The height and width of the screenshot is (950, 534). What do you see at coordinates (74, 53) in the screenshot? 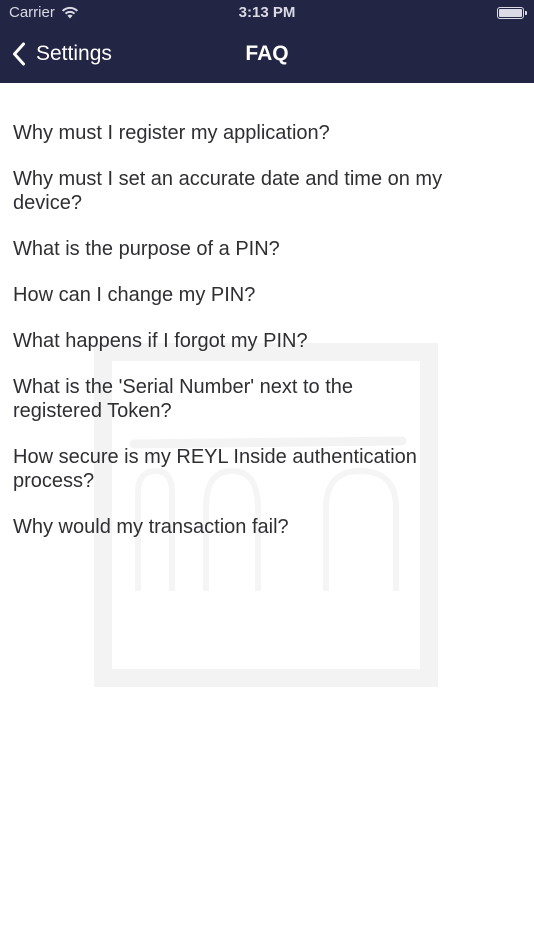
I see `back-button-label: Settings` at bounding box center [74, 53].